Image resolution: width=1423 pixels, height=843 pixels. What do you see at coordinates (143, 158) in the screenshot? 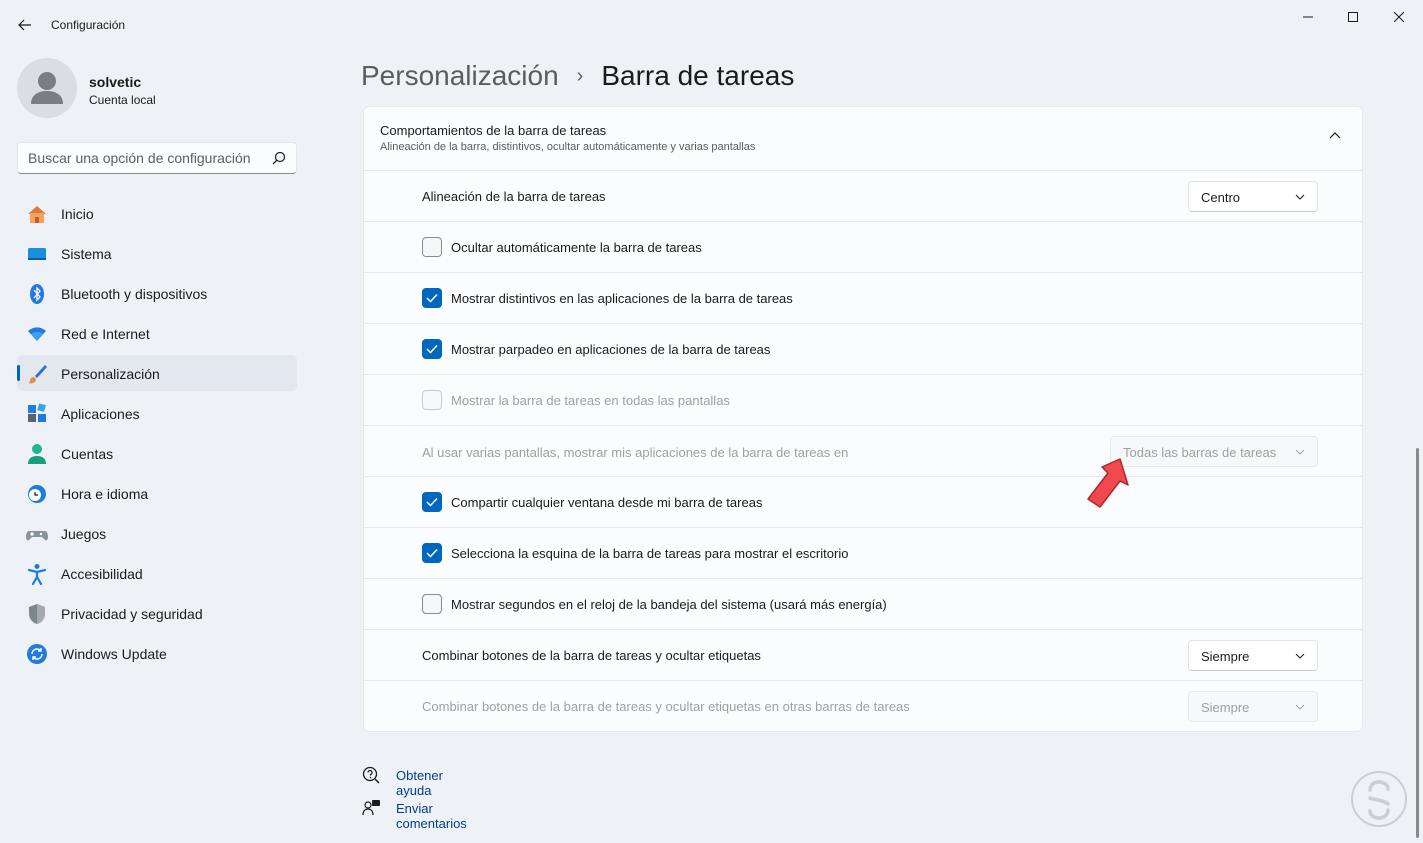
I see `search-input` at bounding box center [143, 158].